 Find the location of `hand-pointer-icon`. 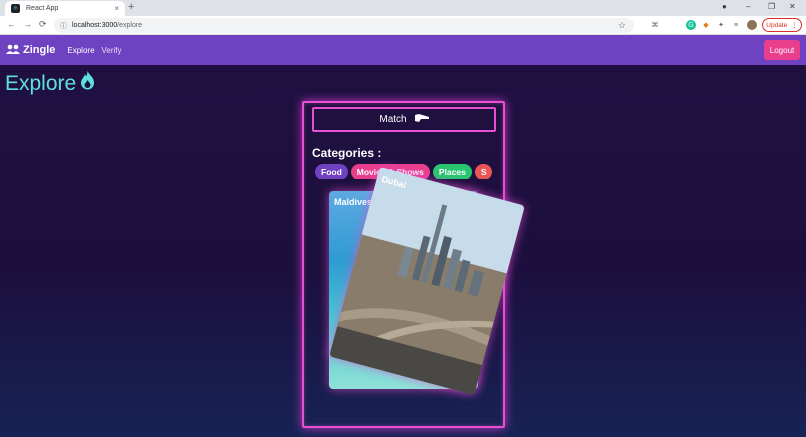

hand-pointer-icon is located at coordinates (421, 119).